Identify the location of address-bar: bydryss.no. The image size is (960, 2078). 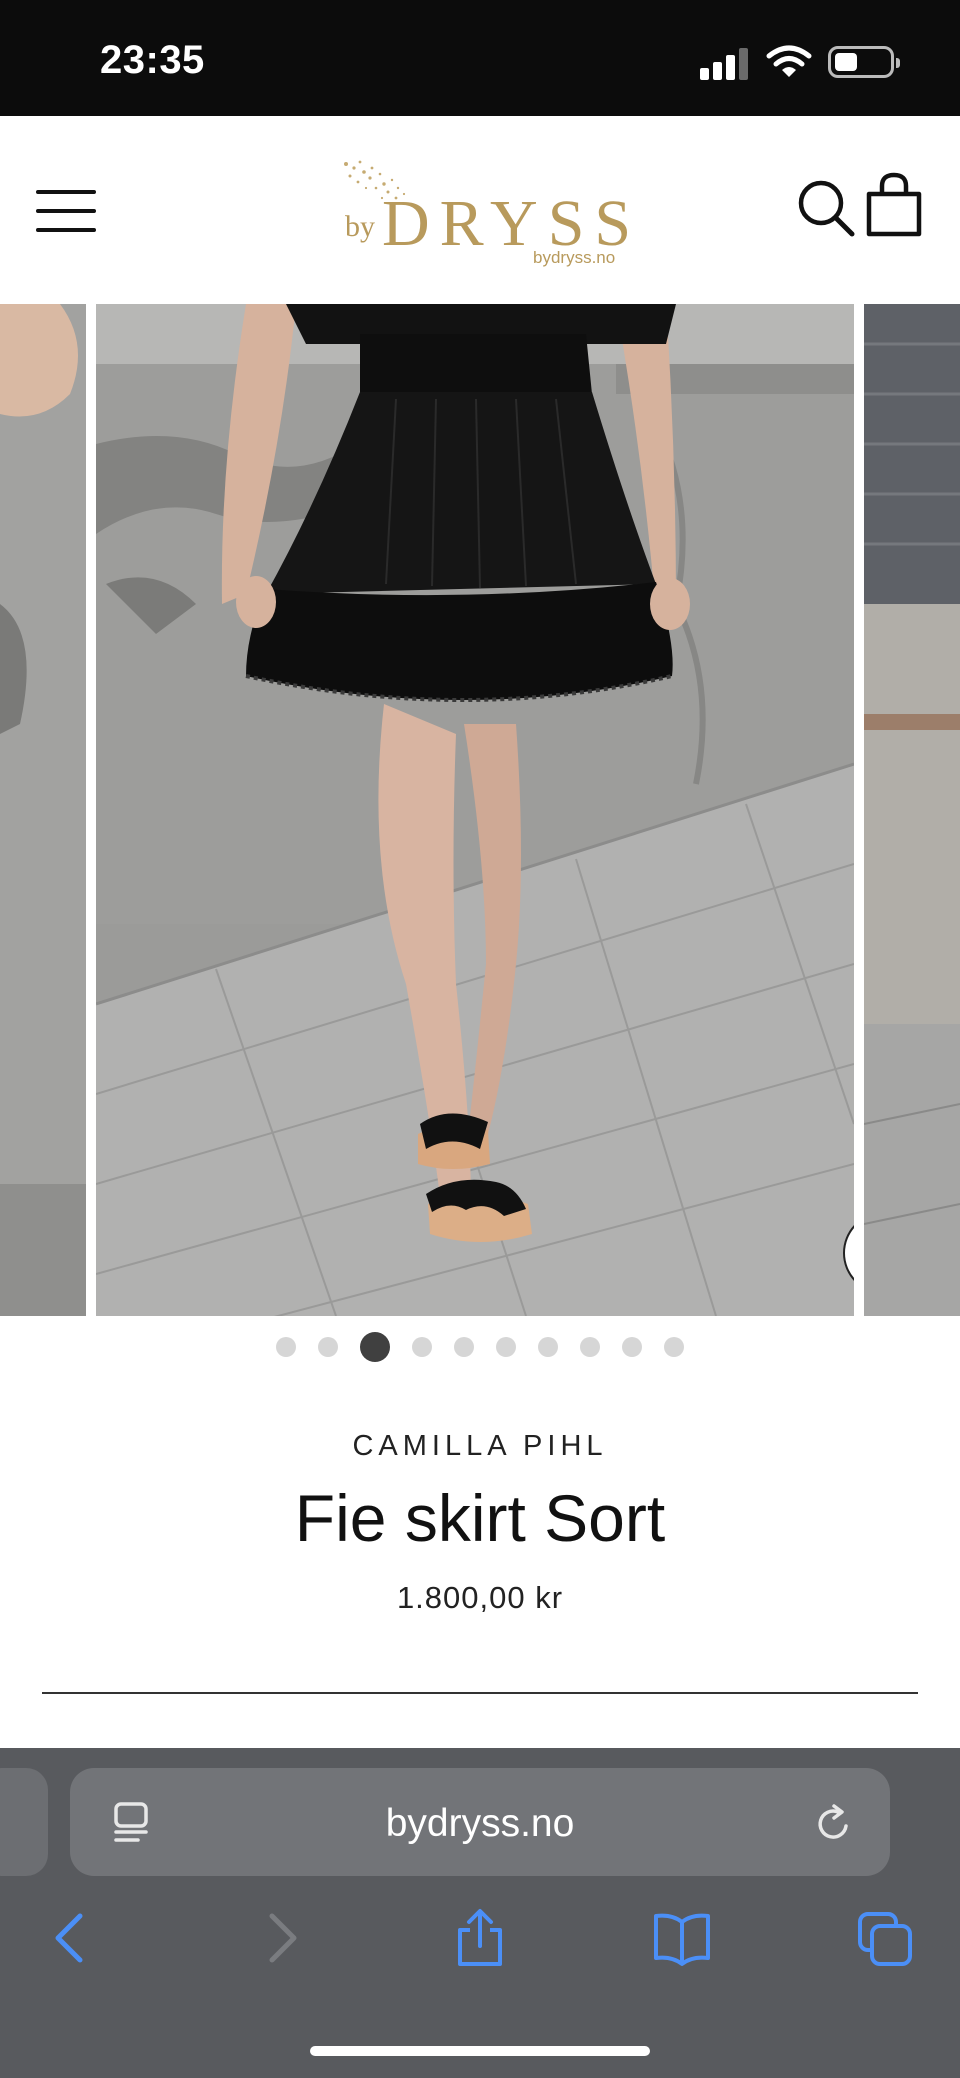
(480, 1822).